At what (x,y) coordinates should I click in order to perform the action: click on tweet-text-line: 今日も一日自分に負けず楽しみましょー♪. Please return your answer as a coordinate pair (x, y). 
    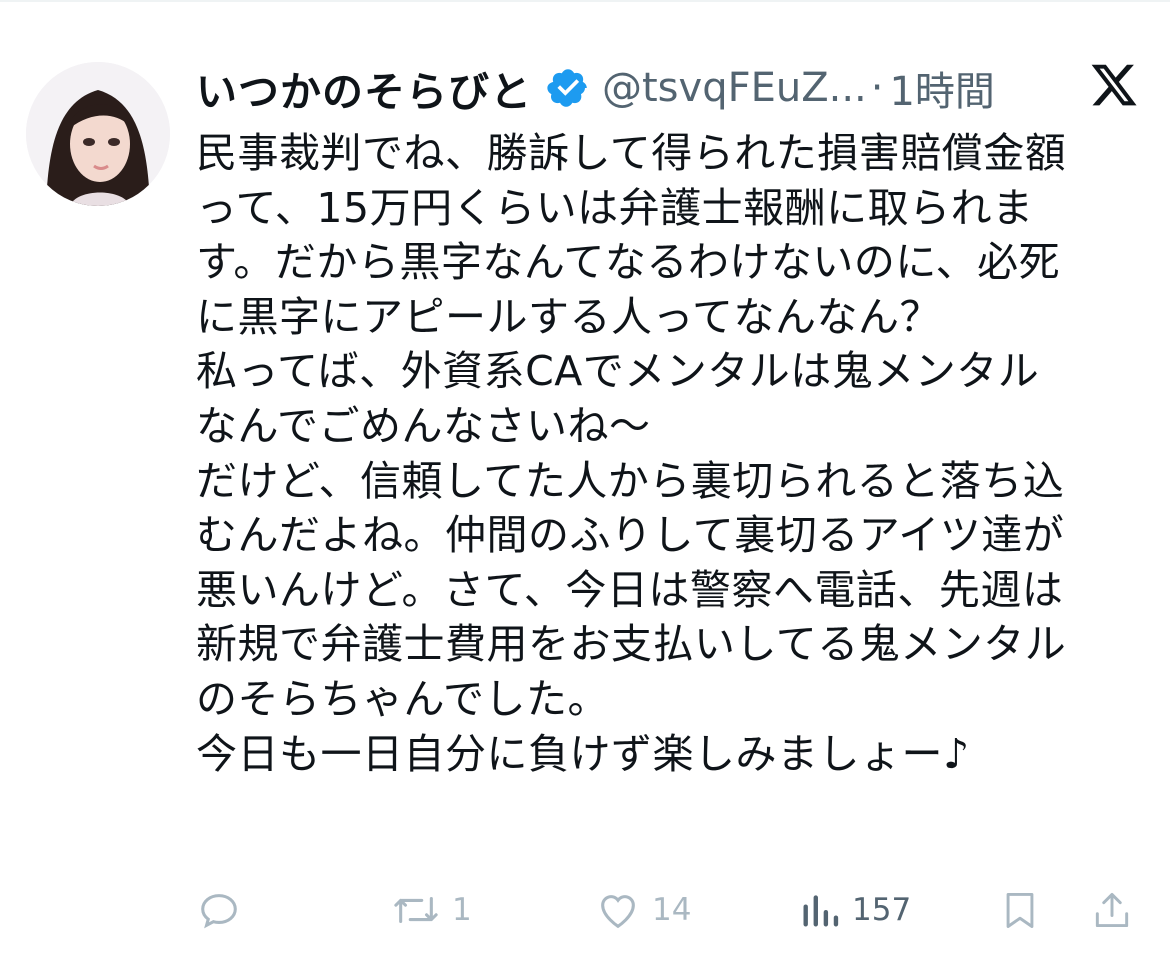
    Looking at the image, I should click on (583, 753).